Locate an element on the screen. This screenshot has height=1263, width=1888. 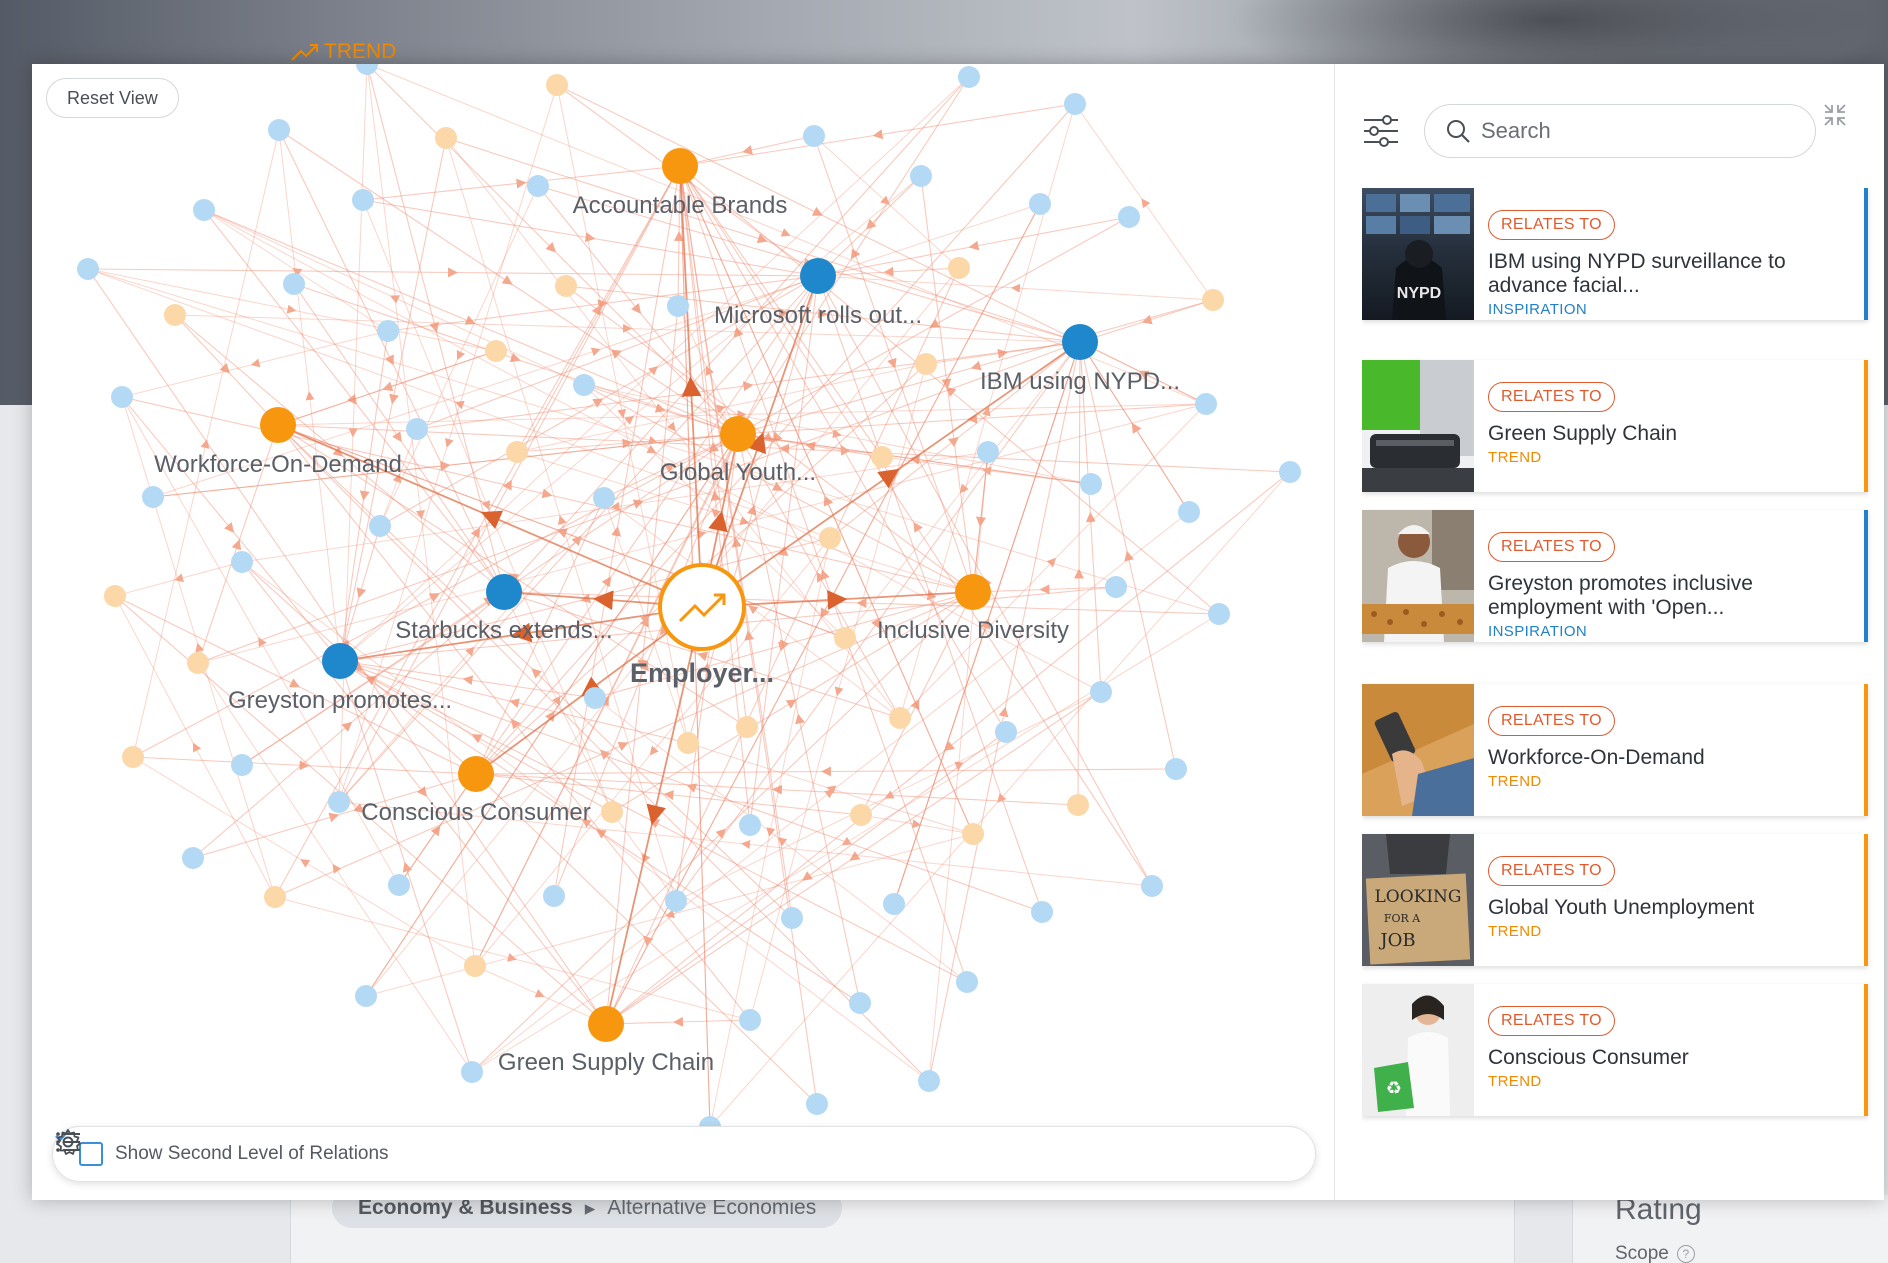
related-card-workforce: RELATES TO Workforce-On-Demand TREND is located at coordinates (1615, 750).